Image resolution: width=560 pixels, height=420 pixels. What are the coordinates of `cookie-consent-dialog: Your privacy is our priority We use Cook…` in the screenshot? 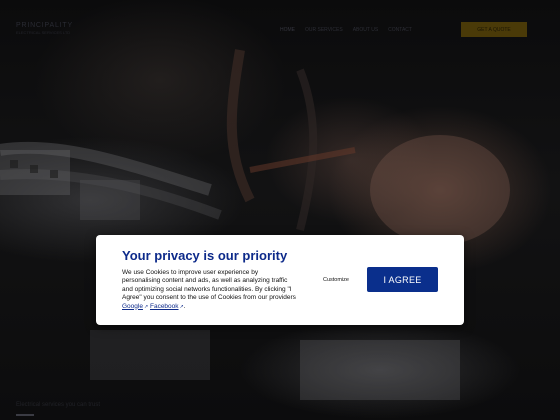 It's located at (280, 280).